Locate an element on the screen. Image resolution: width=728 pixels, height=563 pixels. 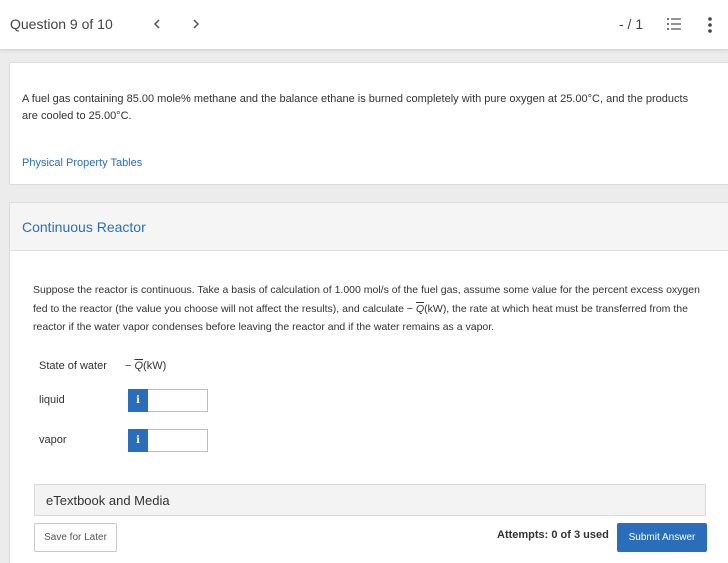
q-dot-symbol: Q is located at coordinates (420, 308).